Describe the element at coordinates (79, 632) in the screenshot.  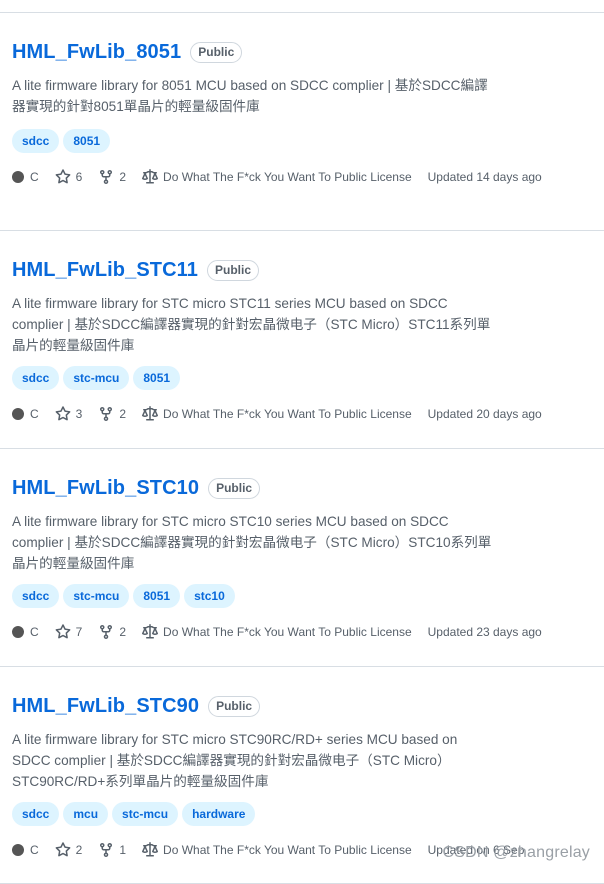
I see `stars-count: 7` at that location.